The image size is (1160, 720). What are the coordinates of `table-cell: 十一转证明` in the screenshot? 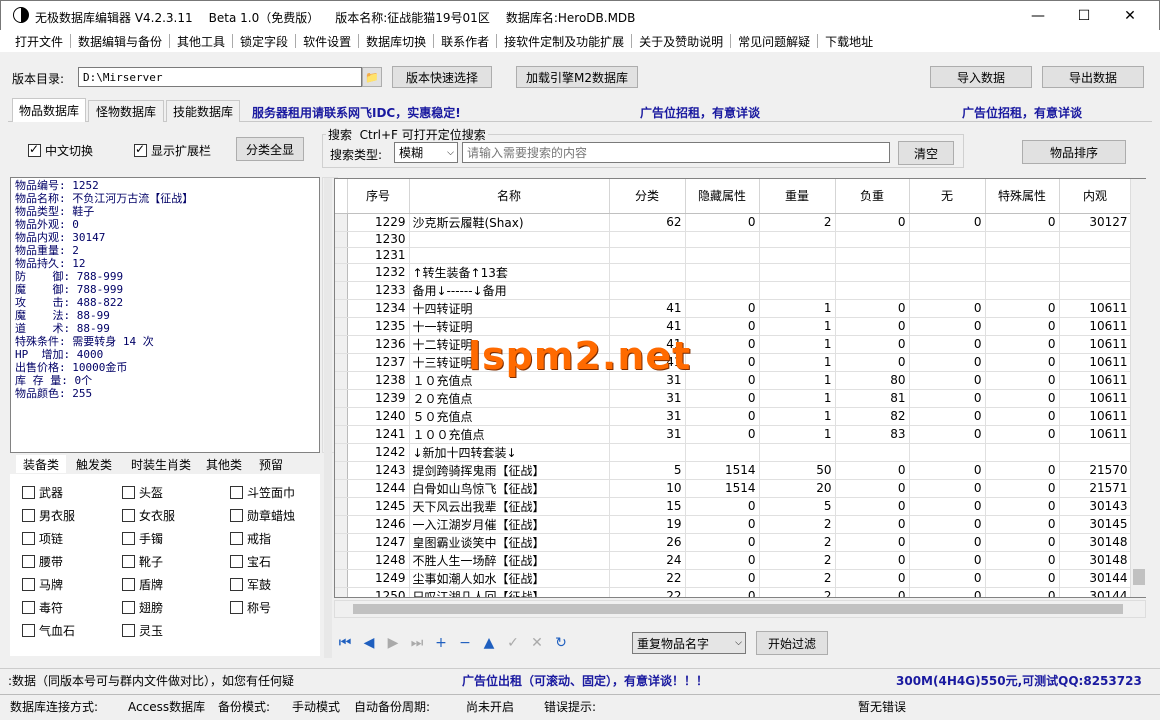 It's located at (509, 326).